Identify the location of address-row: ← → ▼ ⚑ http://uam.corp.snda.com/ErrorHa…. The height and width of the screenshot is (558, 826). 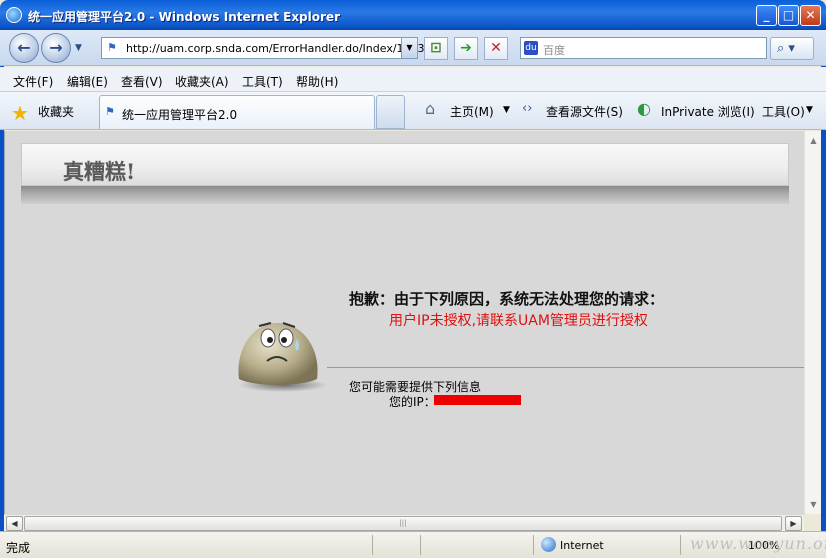
(413, 48).